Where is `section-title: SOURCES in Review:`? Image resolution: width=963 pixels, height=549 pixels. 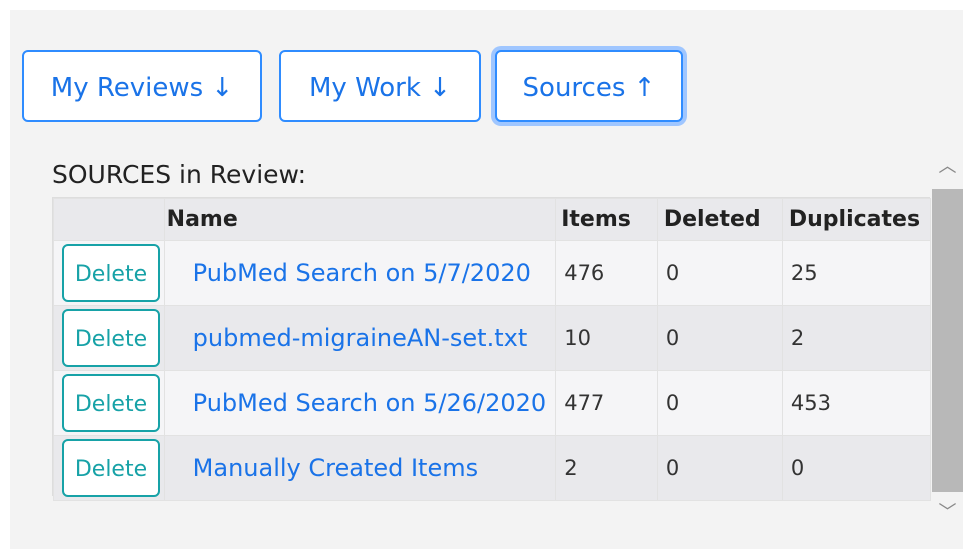
section-title: SOURCES in Review: is located at coordinates (179, 174).